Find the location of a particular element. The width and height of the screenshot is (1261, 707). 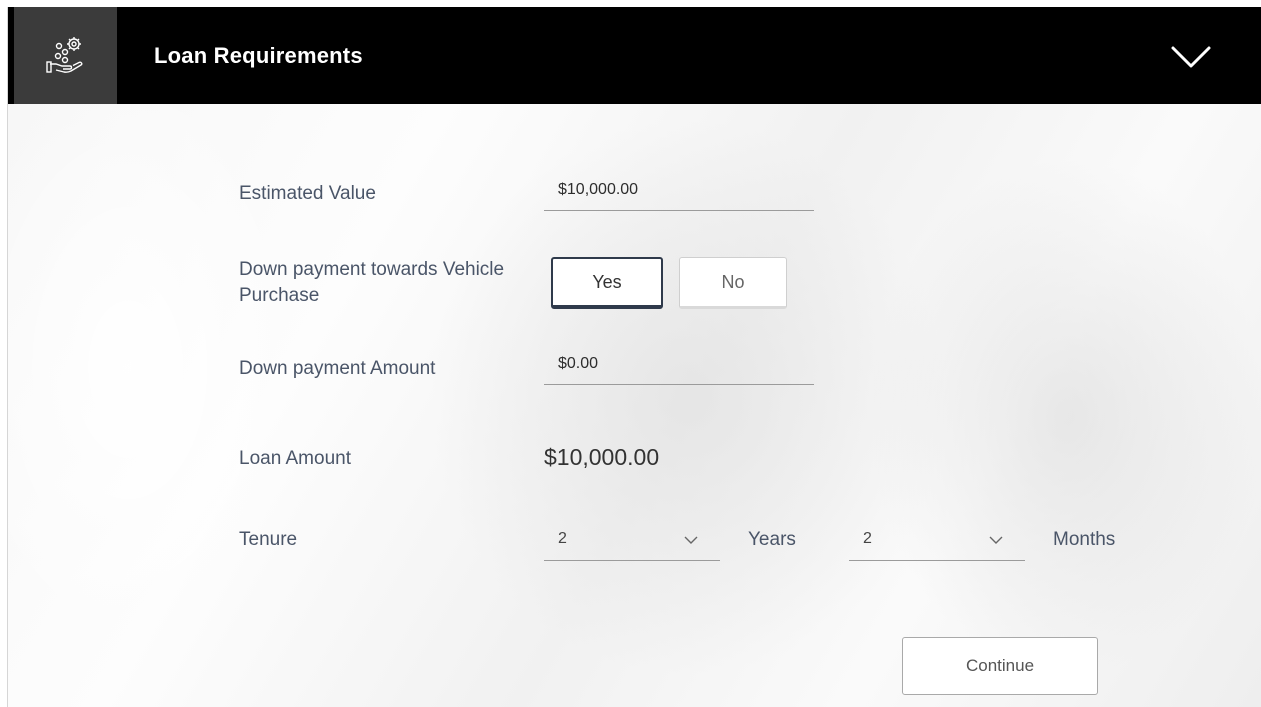

down-payment-amount-field is located at coordinates (679, 365).